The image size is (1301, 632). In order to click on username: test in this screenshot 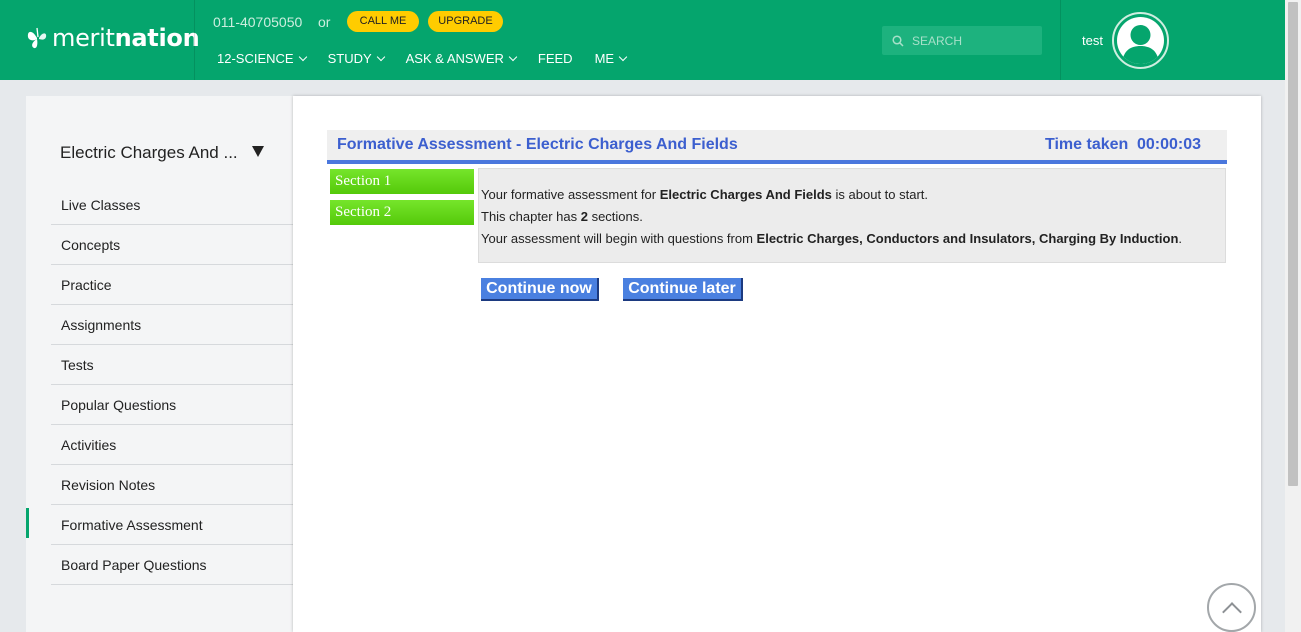, I will do `click(1092, 40)`.